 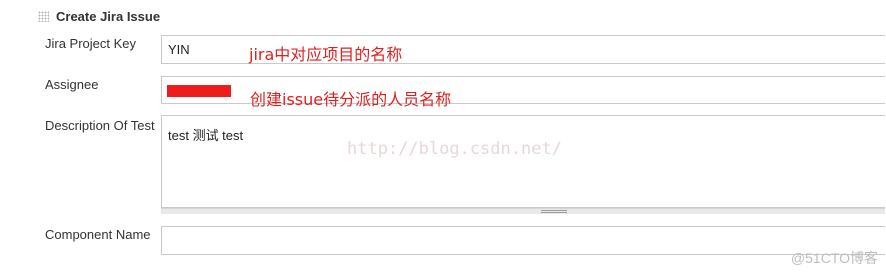 I want to click on description-value: test 测试 test, so click(x=206, y=135).